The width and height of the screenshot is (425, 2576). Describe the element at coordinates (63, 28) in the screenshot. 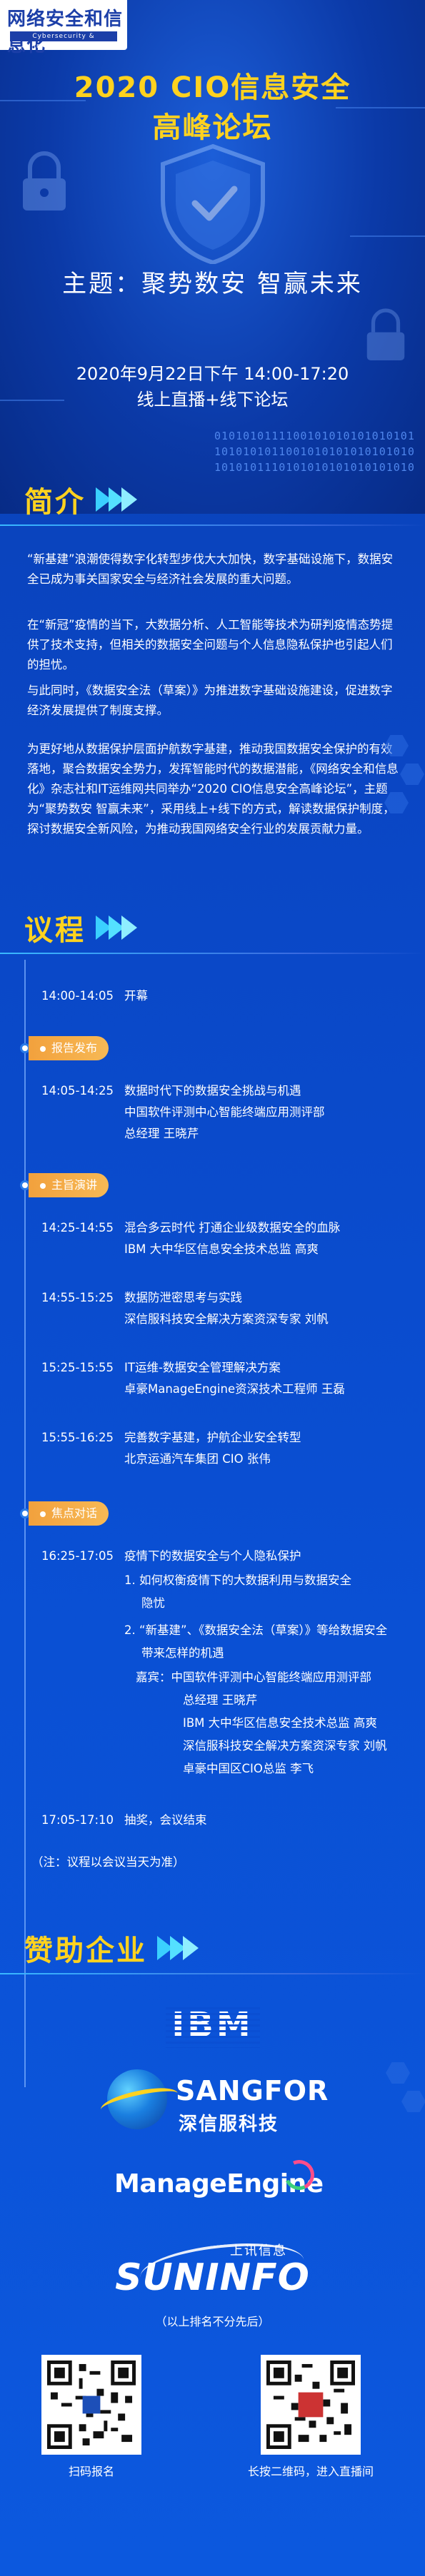

I see `magazine-logo: 网络安全和信息化 Cybersecurity & Informatization` at that location.